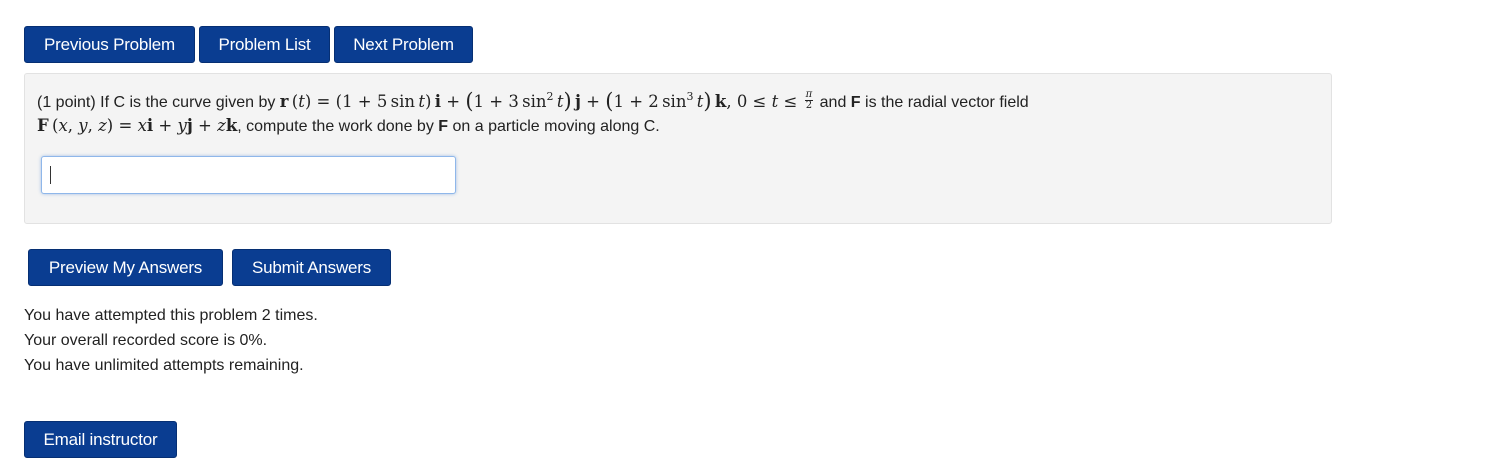  I want to click on field-symbol-2: F, so click(443, 126).